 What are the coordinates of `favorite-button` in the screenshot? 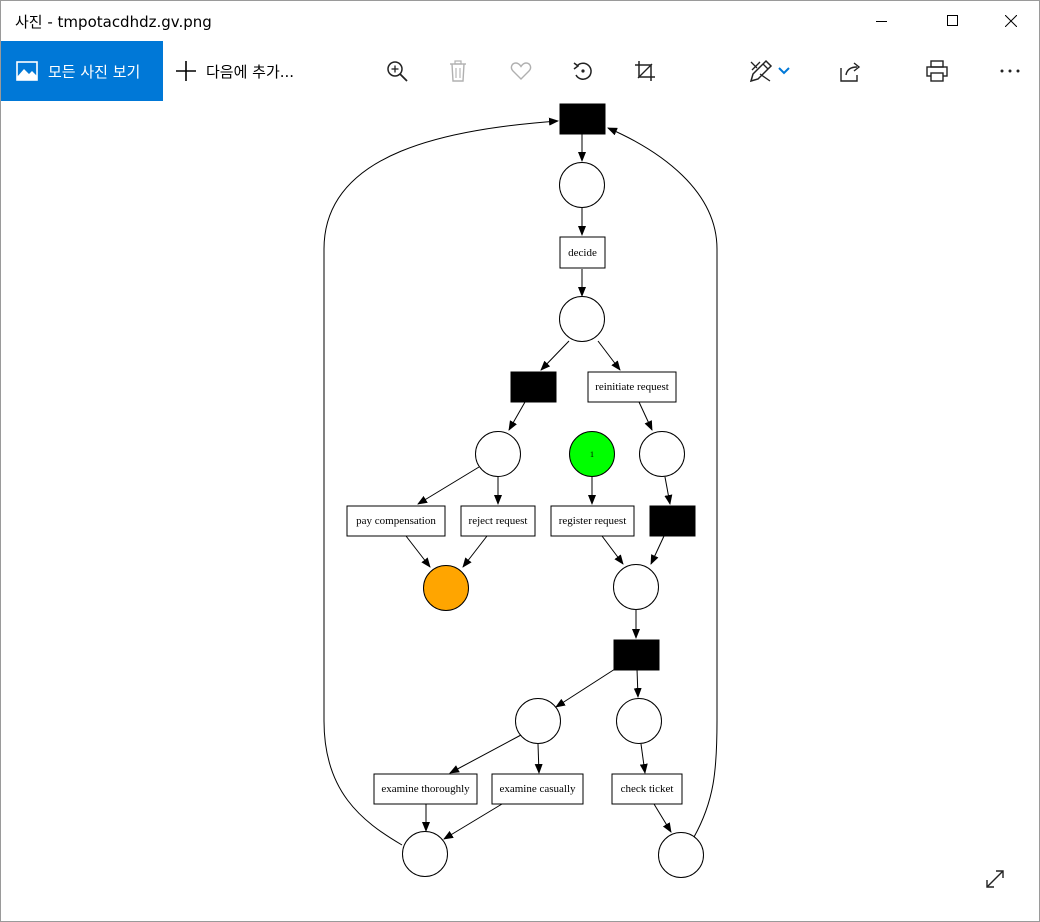 It's located at (521, 71).